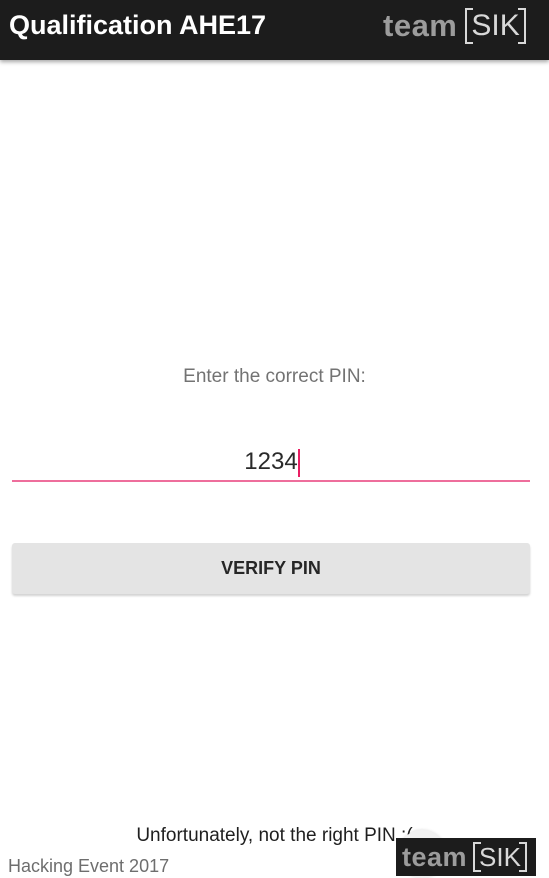  What do you see at coordinates (138, 25) in the screenshot?
I see `app-title: Qualification AHE17` at bounding box center [138, 25].